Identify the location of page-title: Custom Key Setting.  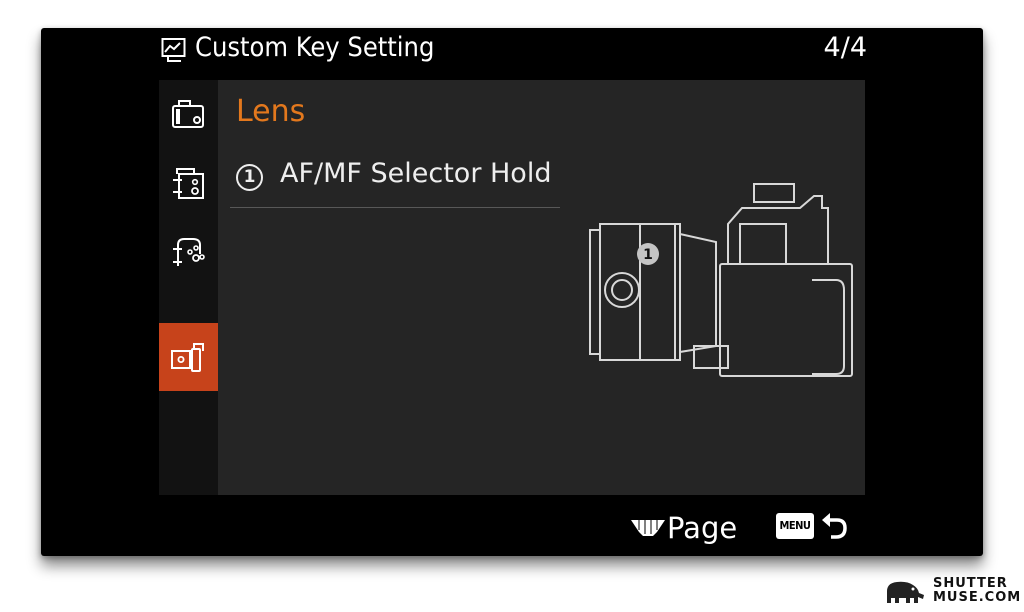
(315, 47).